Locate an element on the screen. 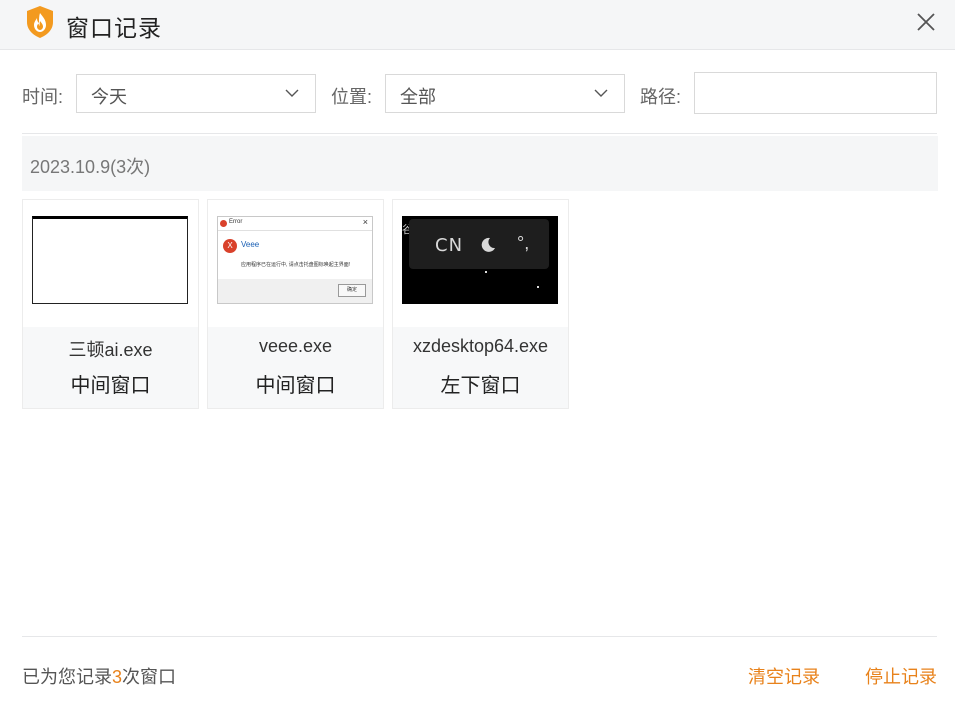 This screenshot has width=955, height=705. window-title: 窗口记录 is located at coordinates (114, 28).